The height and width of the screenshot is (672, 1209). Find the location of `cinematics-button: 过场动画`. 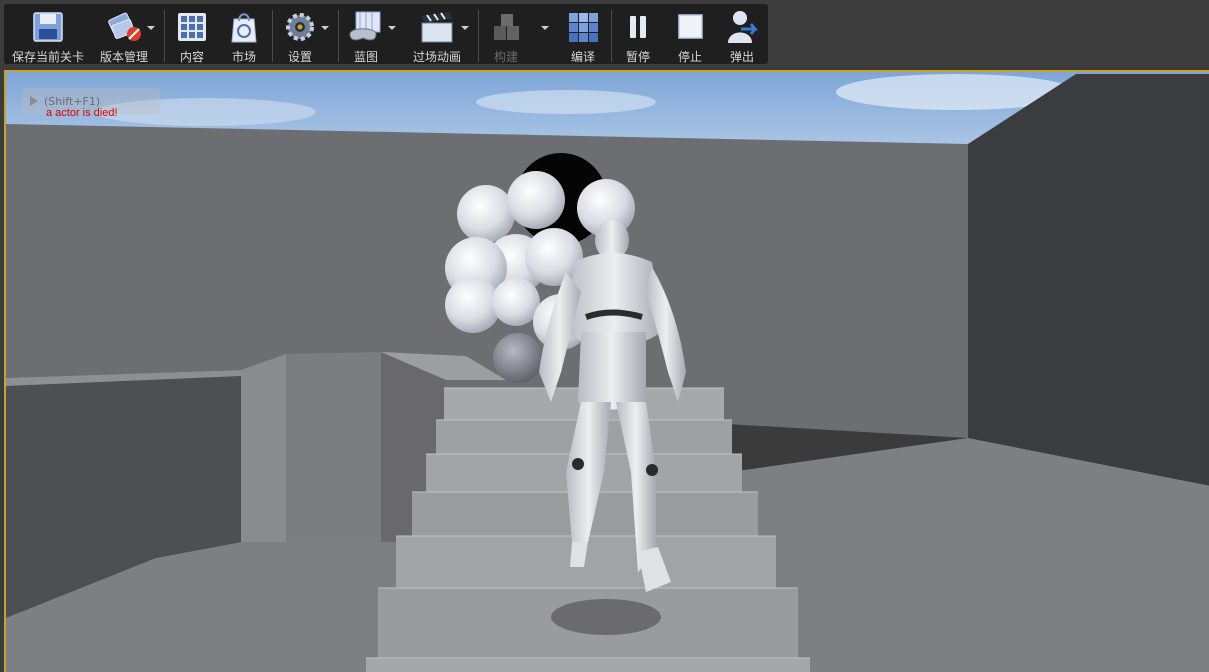

cinematics-button: 过场动画 is located at coordinates (437, 37).